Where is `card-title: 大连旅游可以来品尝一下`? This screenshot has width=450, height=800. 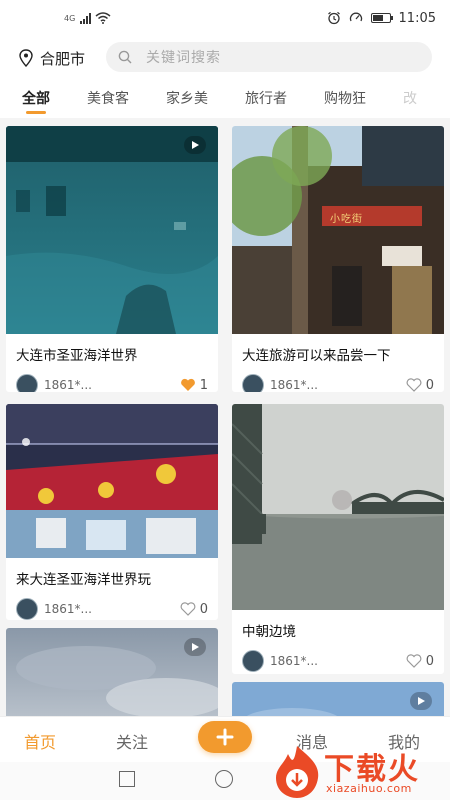
card-title: 大连旅游可以来品尝一下 is located at coordinates (316, 356).